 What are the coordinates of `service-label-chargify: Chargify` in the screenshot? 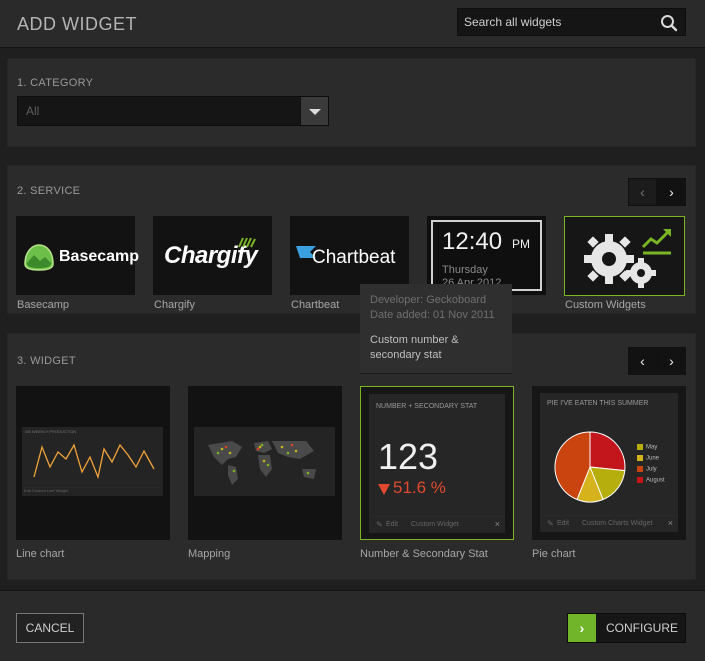 It's located at (174, 305).